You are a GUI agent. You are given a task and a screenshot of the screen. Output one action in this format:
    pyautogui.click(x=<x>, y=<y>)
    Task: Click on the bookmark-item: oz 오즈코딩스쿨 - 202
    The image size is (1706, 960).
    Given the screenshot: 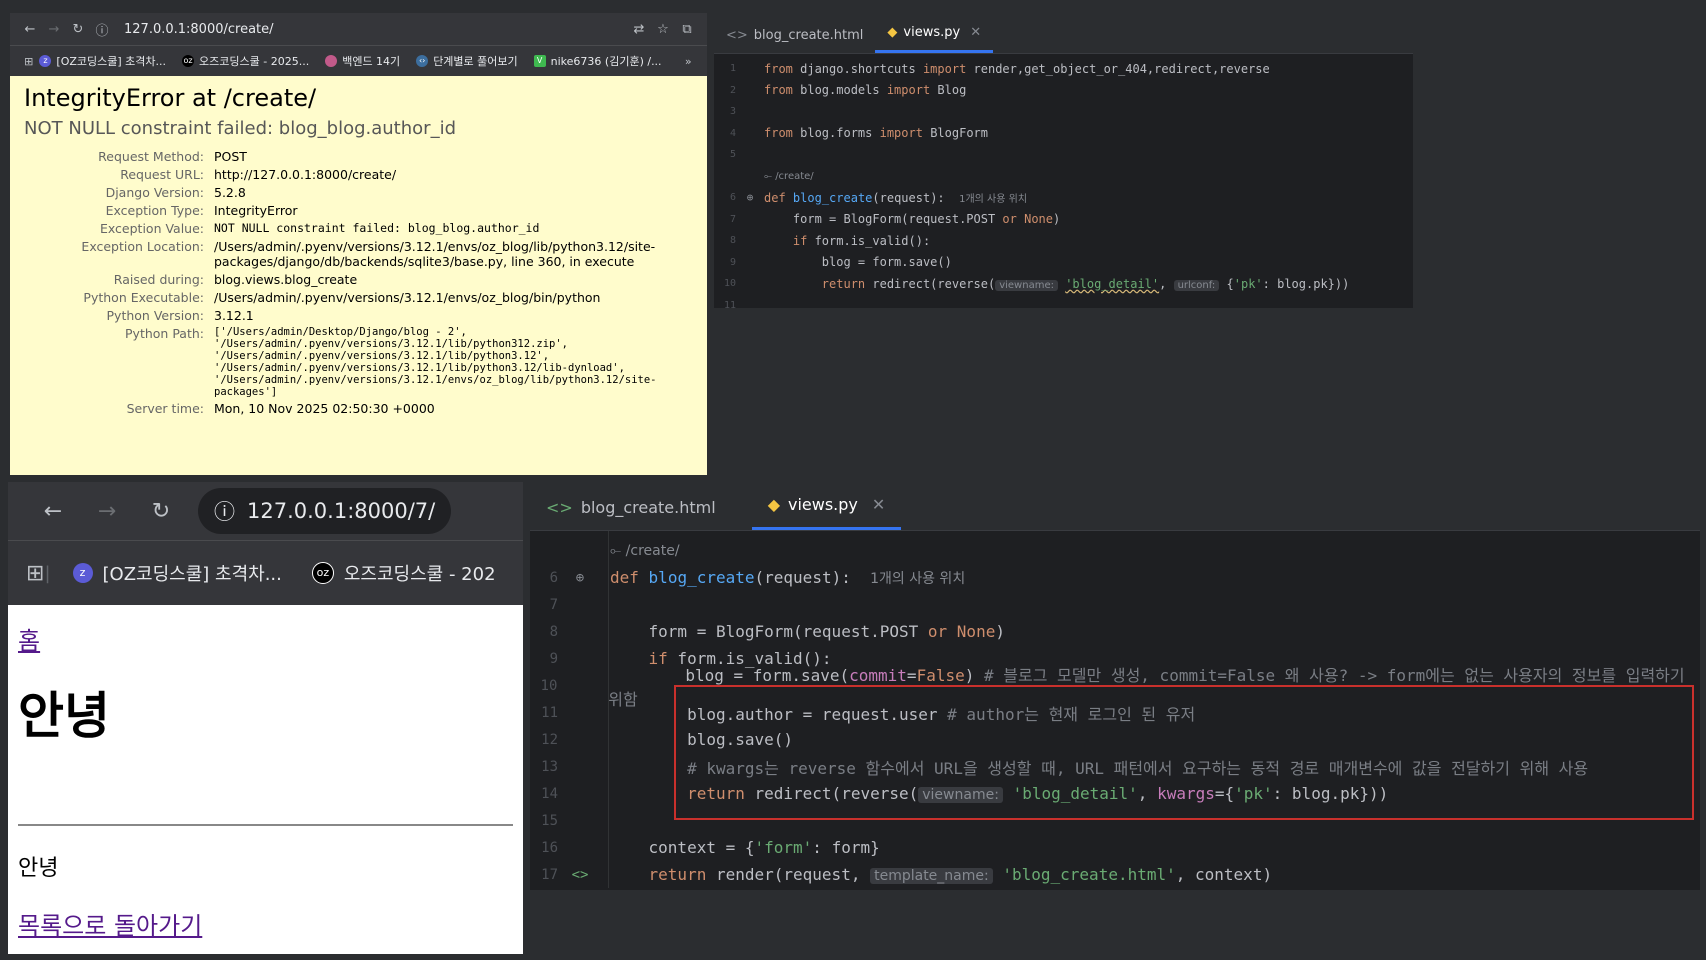 What is the action you would take?
    pyautogui.click(x=403, y=573)
    